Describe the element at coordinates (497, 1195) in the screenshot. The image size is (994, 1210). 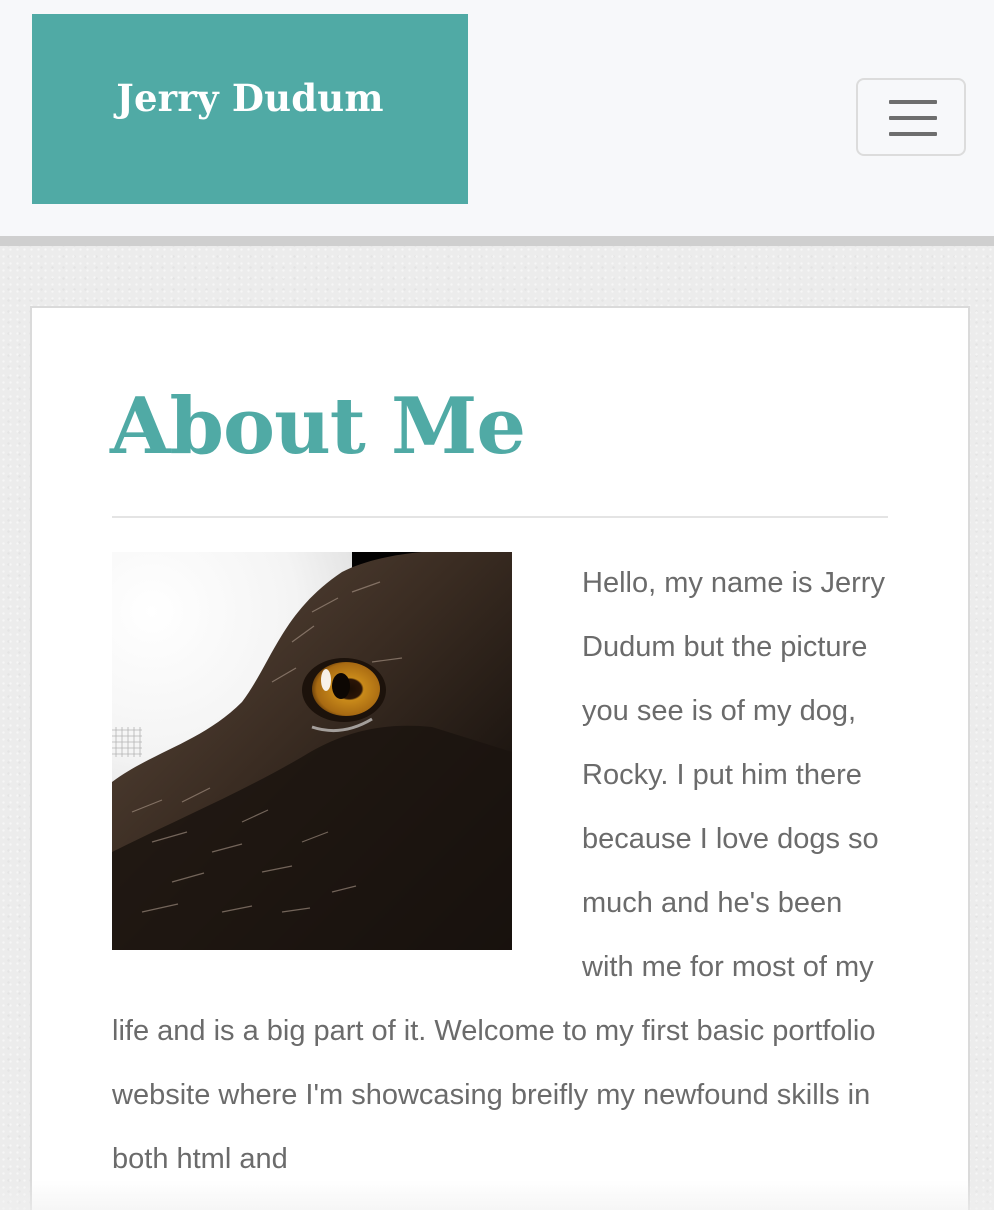
I see `bottom-shadow` at that location.